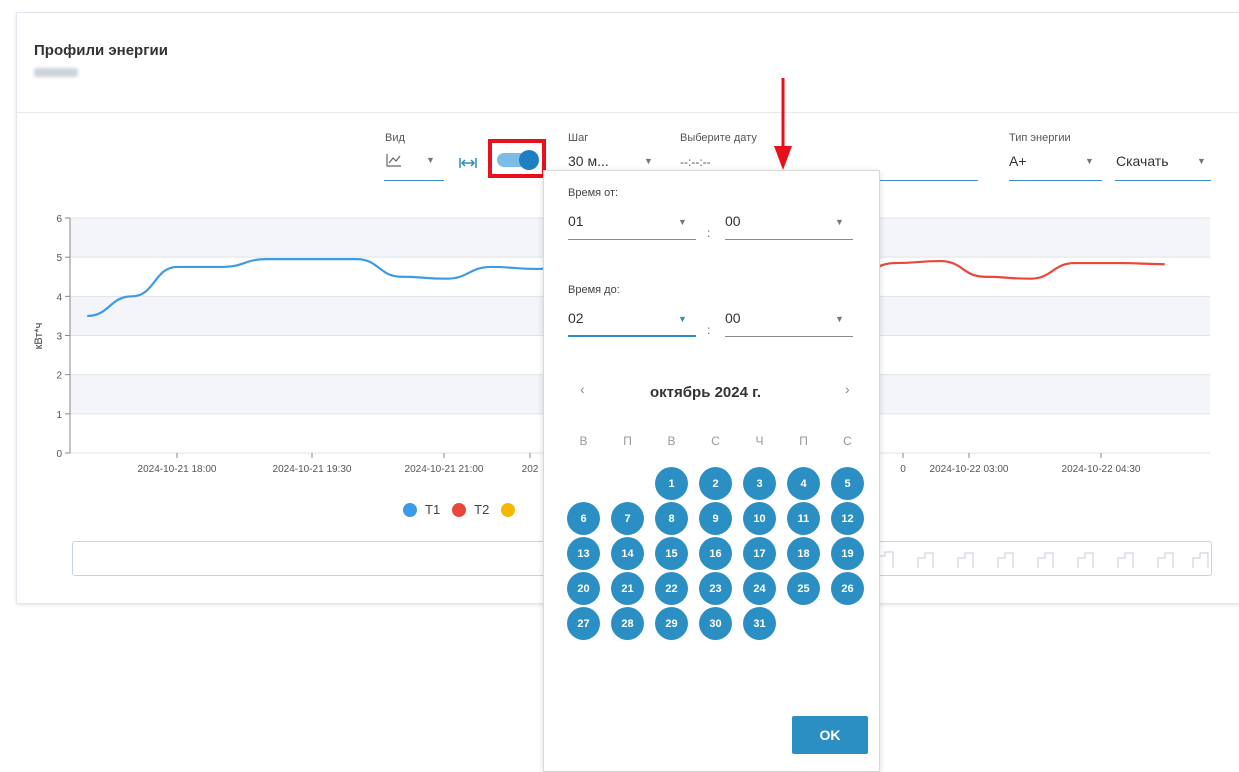  What do you see at coordinates (530, 469) in the screenshot?
I see `x-tick-label: 202` at bounding box center [530, 469].